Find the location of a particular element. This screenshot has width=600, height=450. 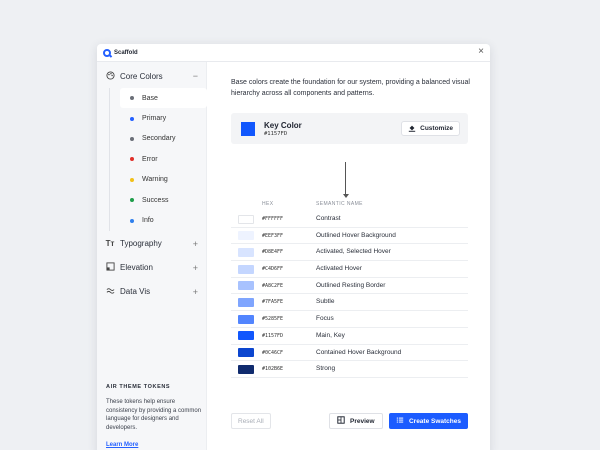

preview-button: Preview is located at coordinates (356, 421).